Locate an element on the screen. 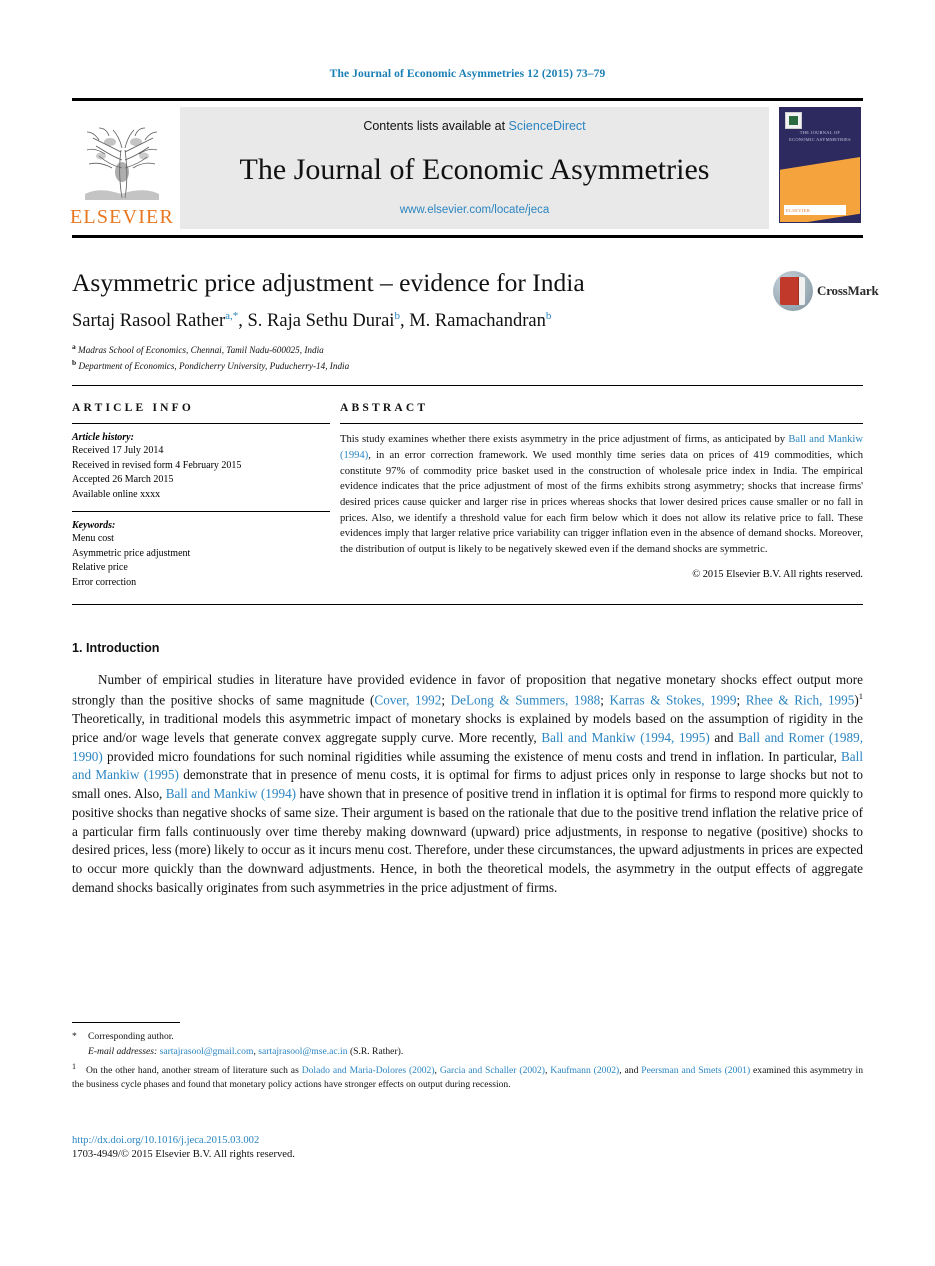 The image size is (935, 1266). journal-homepage-url: www.elsevier.com/locate/jeca is located at coordinates (475, 210).